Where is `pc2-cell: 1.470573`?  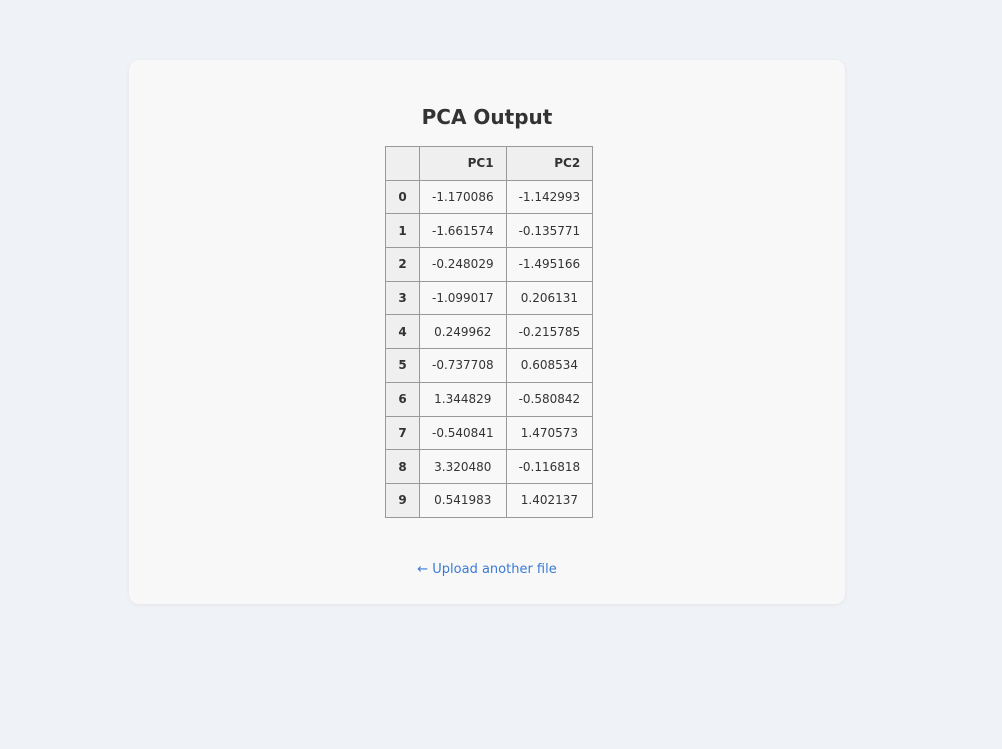 pc2-cell: 1.470573 is located at coordinates (549, 433).